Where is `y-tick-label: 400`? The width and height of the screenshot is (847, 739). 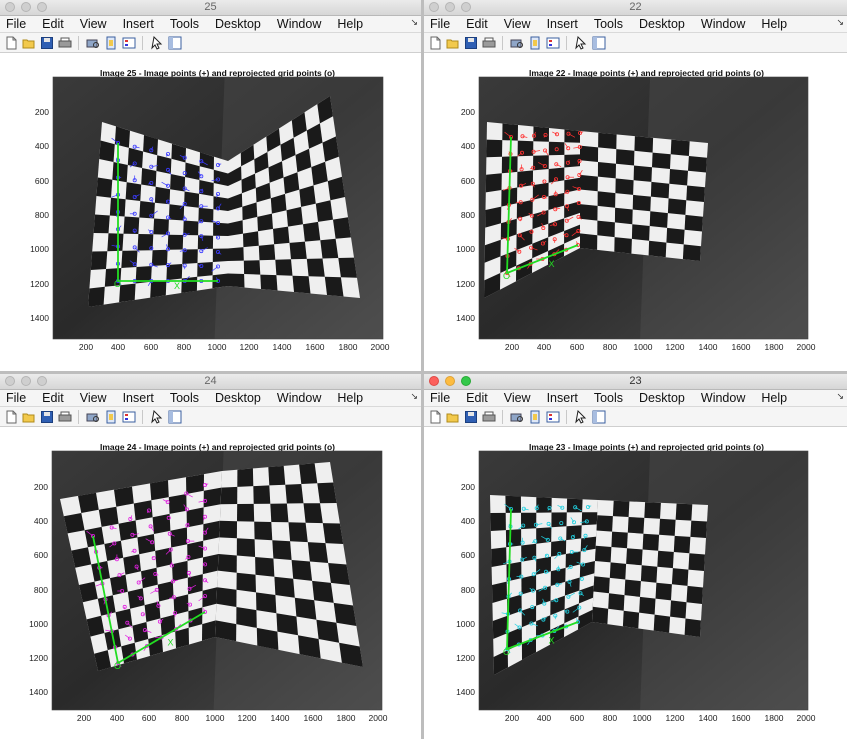
y-tick-label: 400 is located at coordinates (42, 146).